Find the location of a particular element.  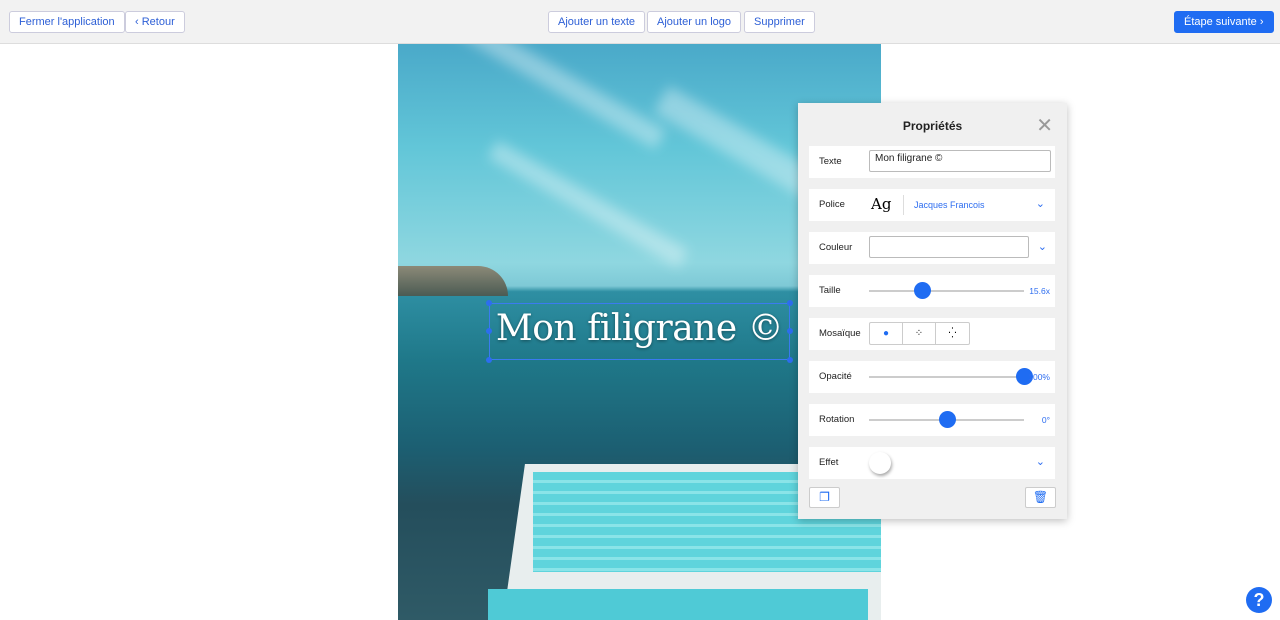

duplicate-icon: ❐ is located at coordinates (824, 497).